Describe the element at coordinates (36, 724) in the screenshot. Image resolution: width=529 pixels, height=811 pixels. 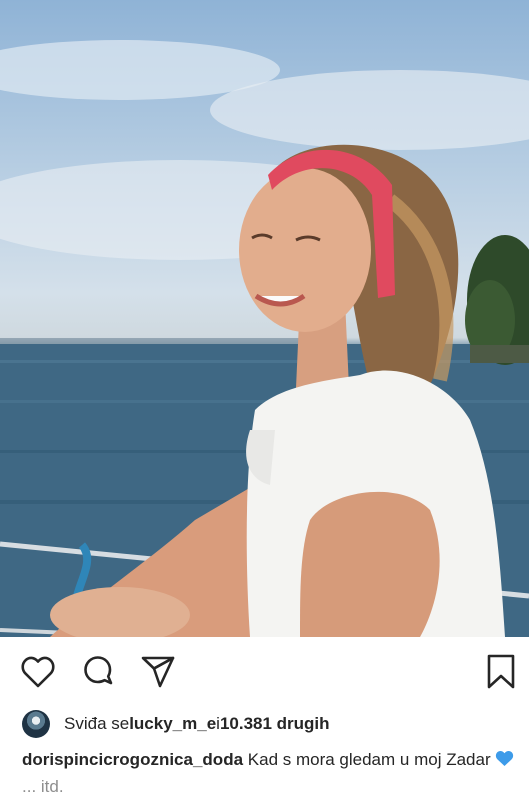
I see `liker-avatar` at that location.